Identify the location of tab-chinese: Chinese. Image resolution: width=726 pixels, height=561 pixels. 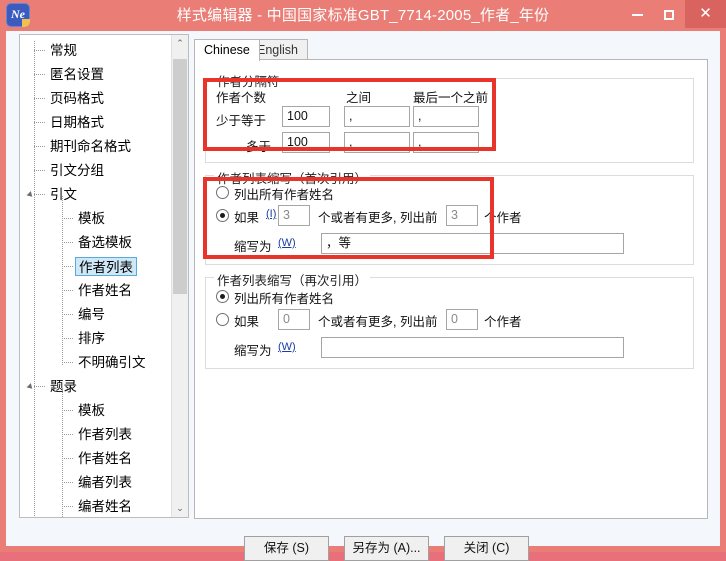
(227, 50).